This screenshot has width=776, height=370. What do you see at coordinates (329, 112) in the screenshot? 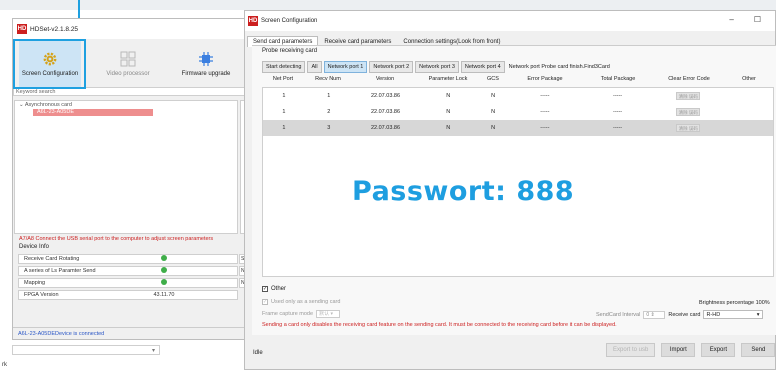
I see `cell-recv-num: 2` at bounding box center [329, 112].